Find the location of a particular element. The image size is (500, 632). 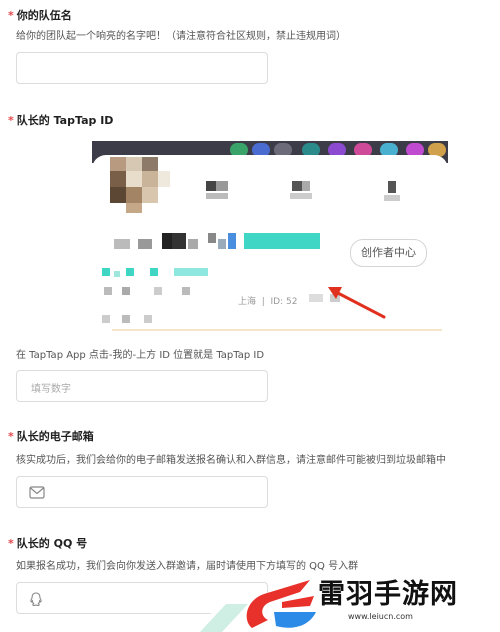

team-name-label: * 你的队伍名 is located at coordinates (40, 15).